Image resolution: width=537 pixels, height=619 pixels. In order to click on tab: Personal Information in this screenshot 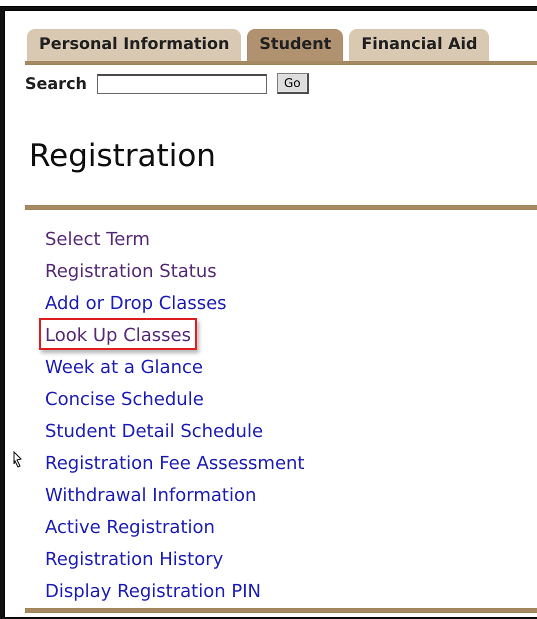, I will do `click(134, 45)`.